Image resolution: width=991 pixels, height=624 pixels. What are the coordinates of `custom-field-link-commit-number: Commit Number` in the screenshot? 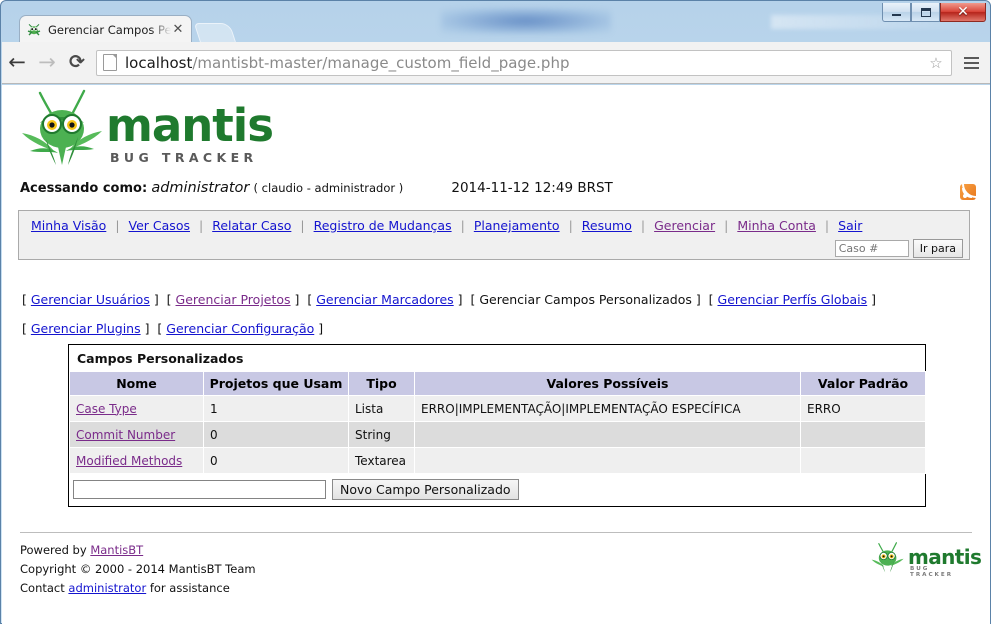 It's located at (125, 435).